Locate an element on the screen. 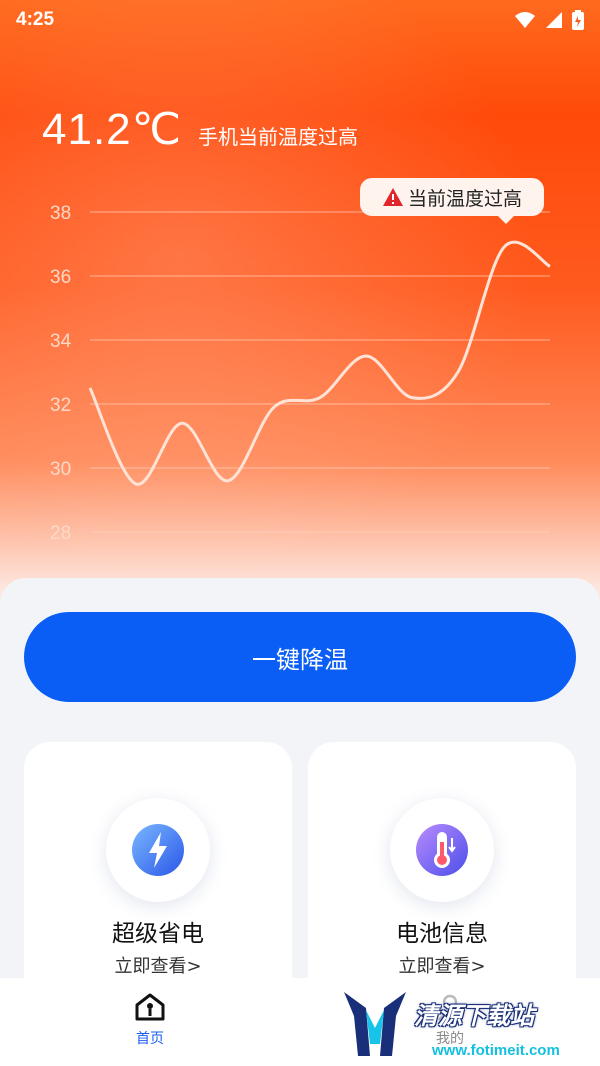  y-tick-label: 28 is located at coordinates (60, 533).